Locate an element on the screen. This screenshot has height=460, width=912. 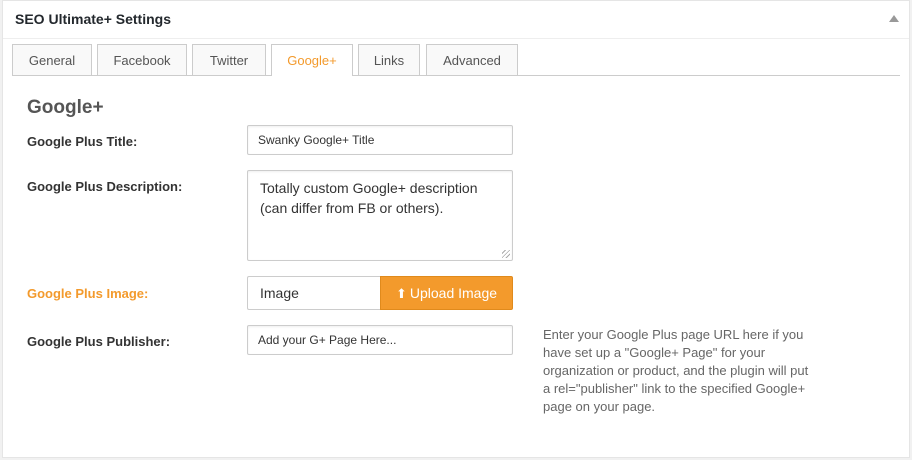
resize-grip-icon is located at coordinates (506, 254).